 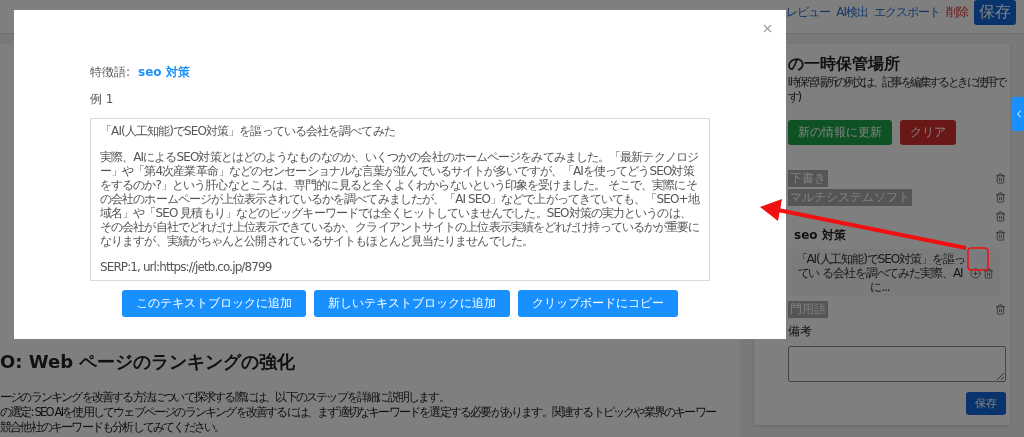 What do you see at coordinates (808, 12) in the screenshot?
I see `toolbar-link: レビュー` at bounding box center [808, 12].